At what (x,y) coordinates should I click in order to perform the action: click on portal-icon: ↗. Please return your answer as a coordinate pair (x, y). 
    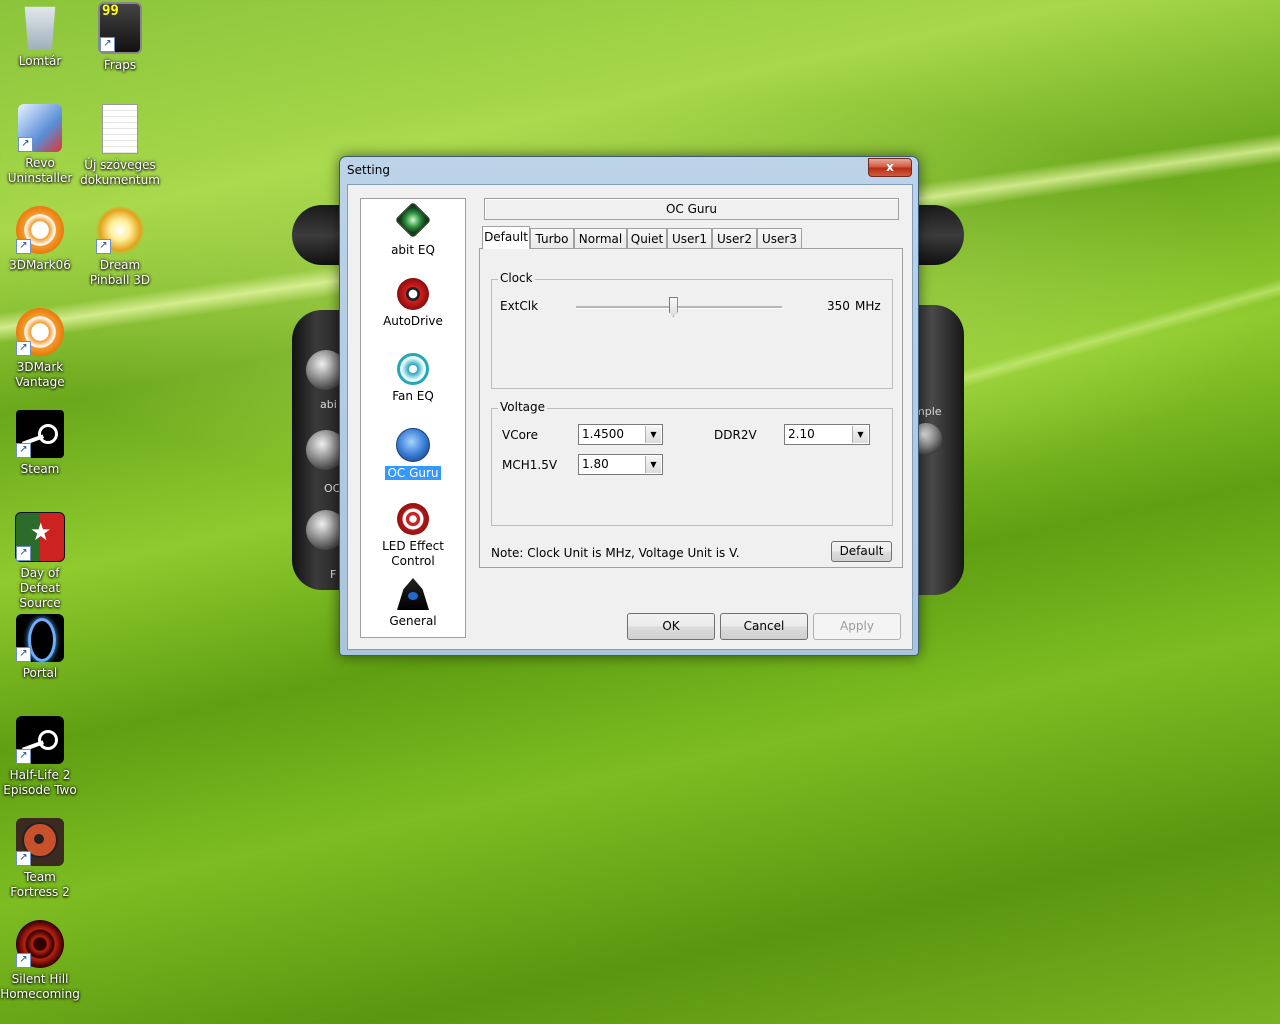
    Looking at the image, I should click on (40, 638).